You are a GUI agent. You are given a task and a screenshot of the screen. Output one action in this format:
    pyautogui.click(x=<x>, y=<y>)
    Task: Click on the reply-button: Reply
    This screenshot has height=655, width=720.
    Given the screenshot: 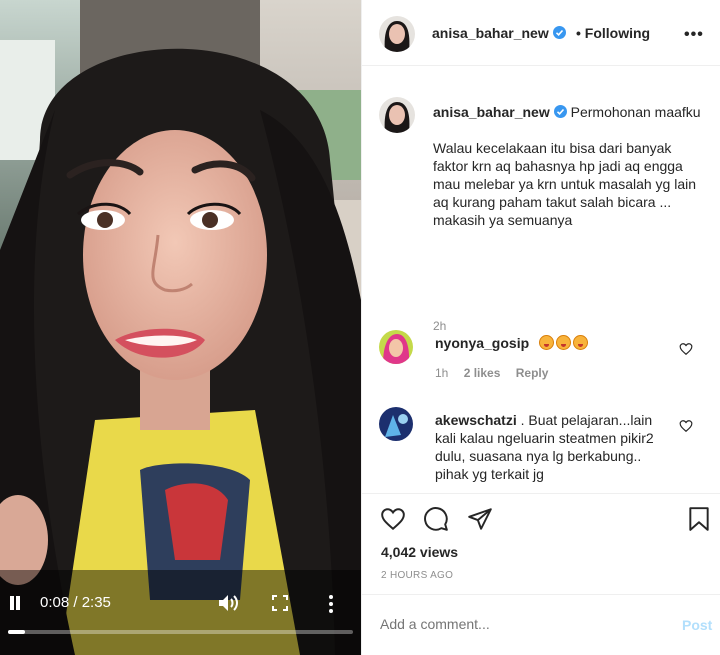 What is the action you would take?
    pyautogui.click(x=532, y=373)
    